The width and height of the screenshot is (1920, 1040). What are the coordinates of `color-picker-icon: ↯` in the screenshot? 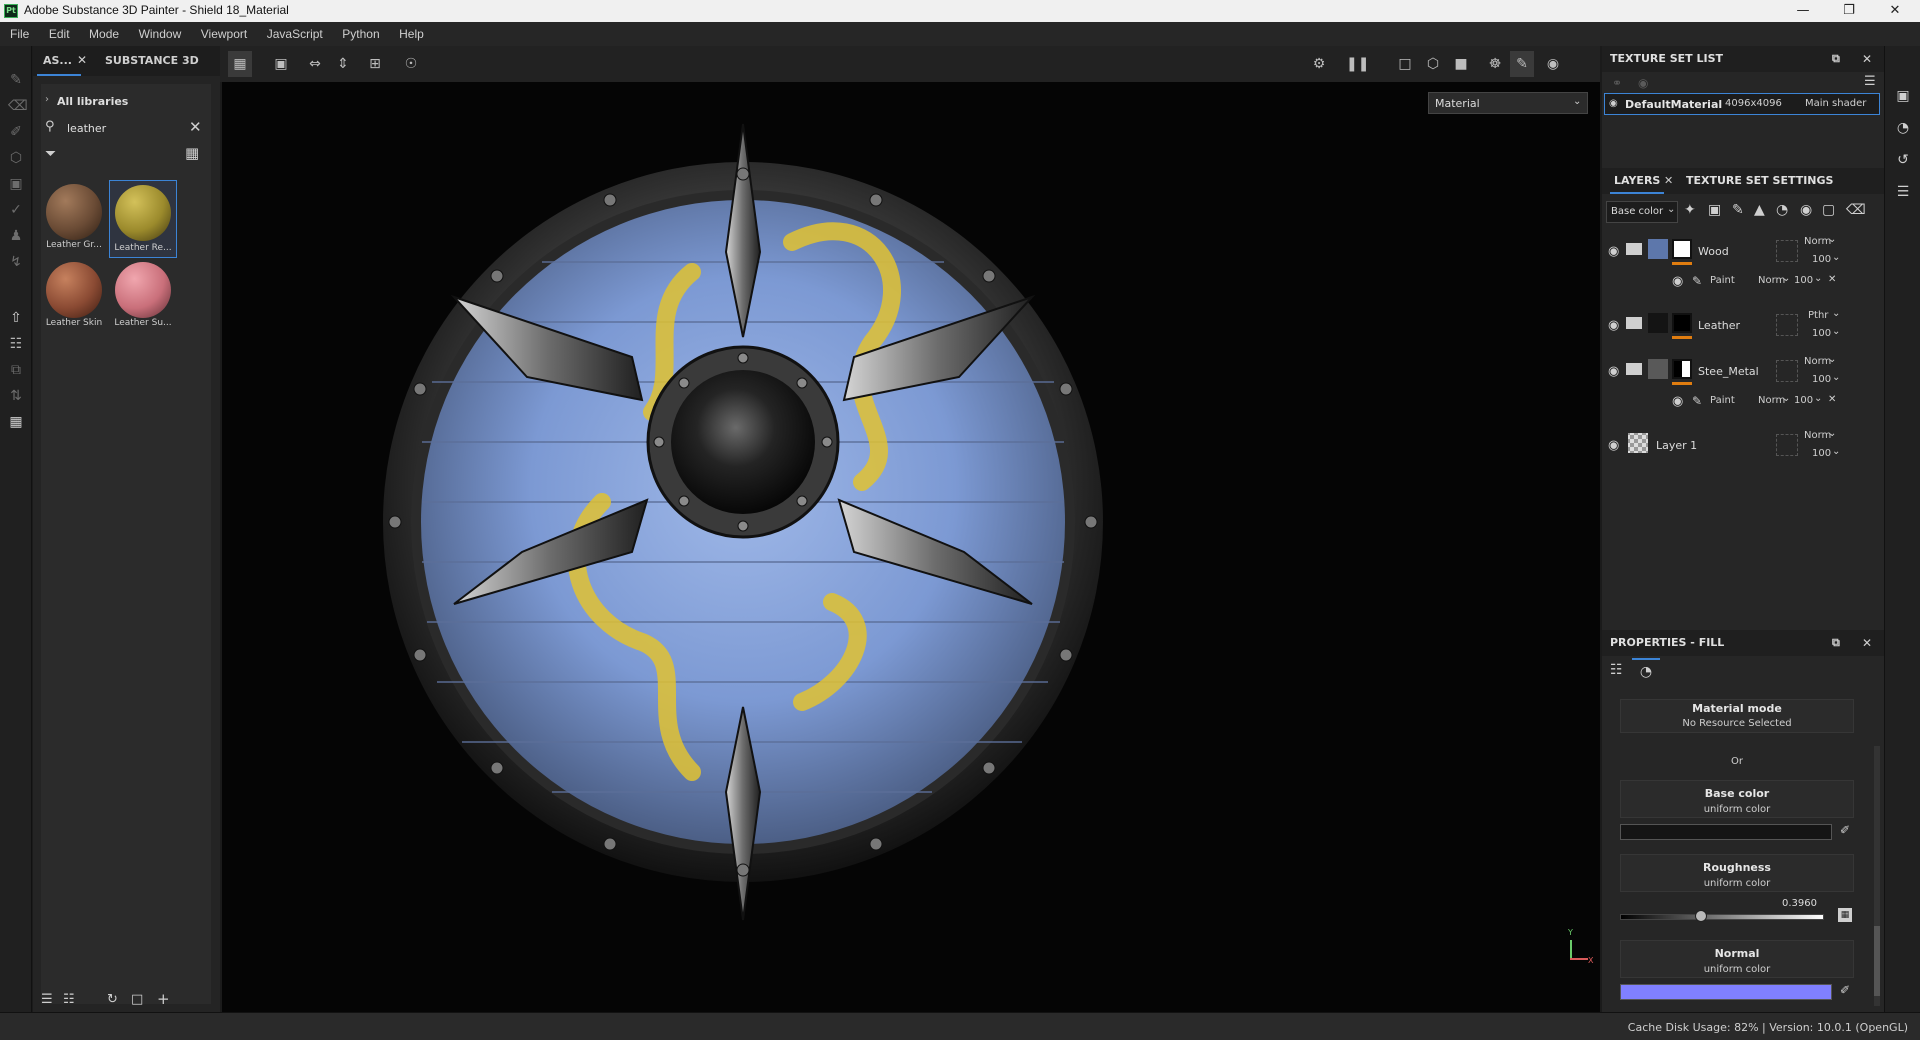 It's located at (16, 262).